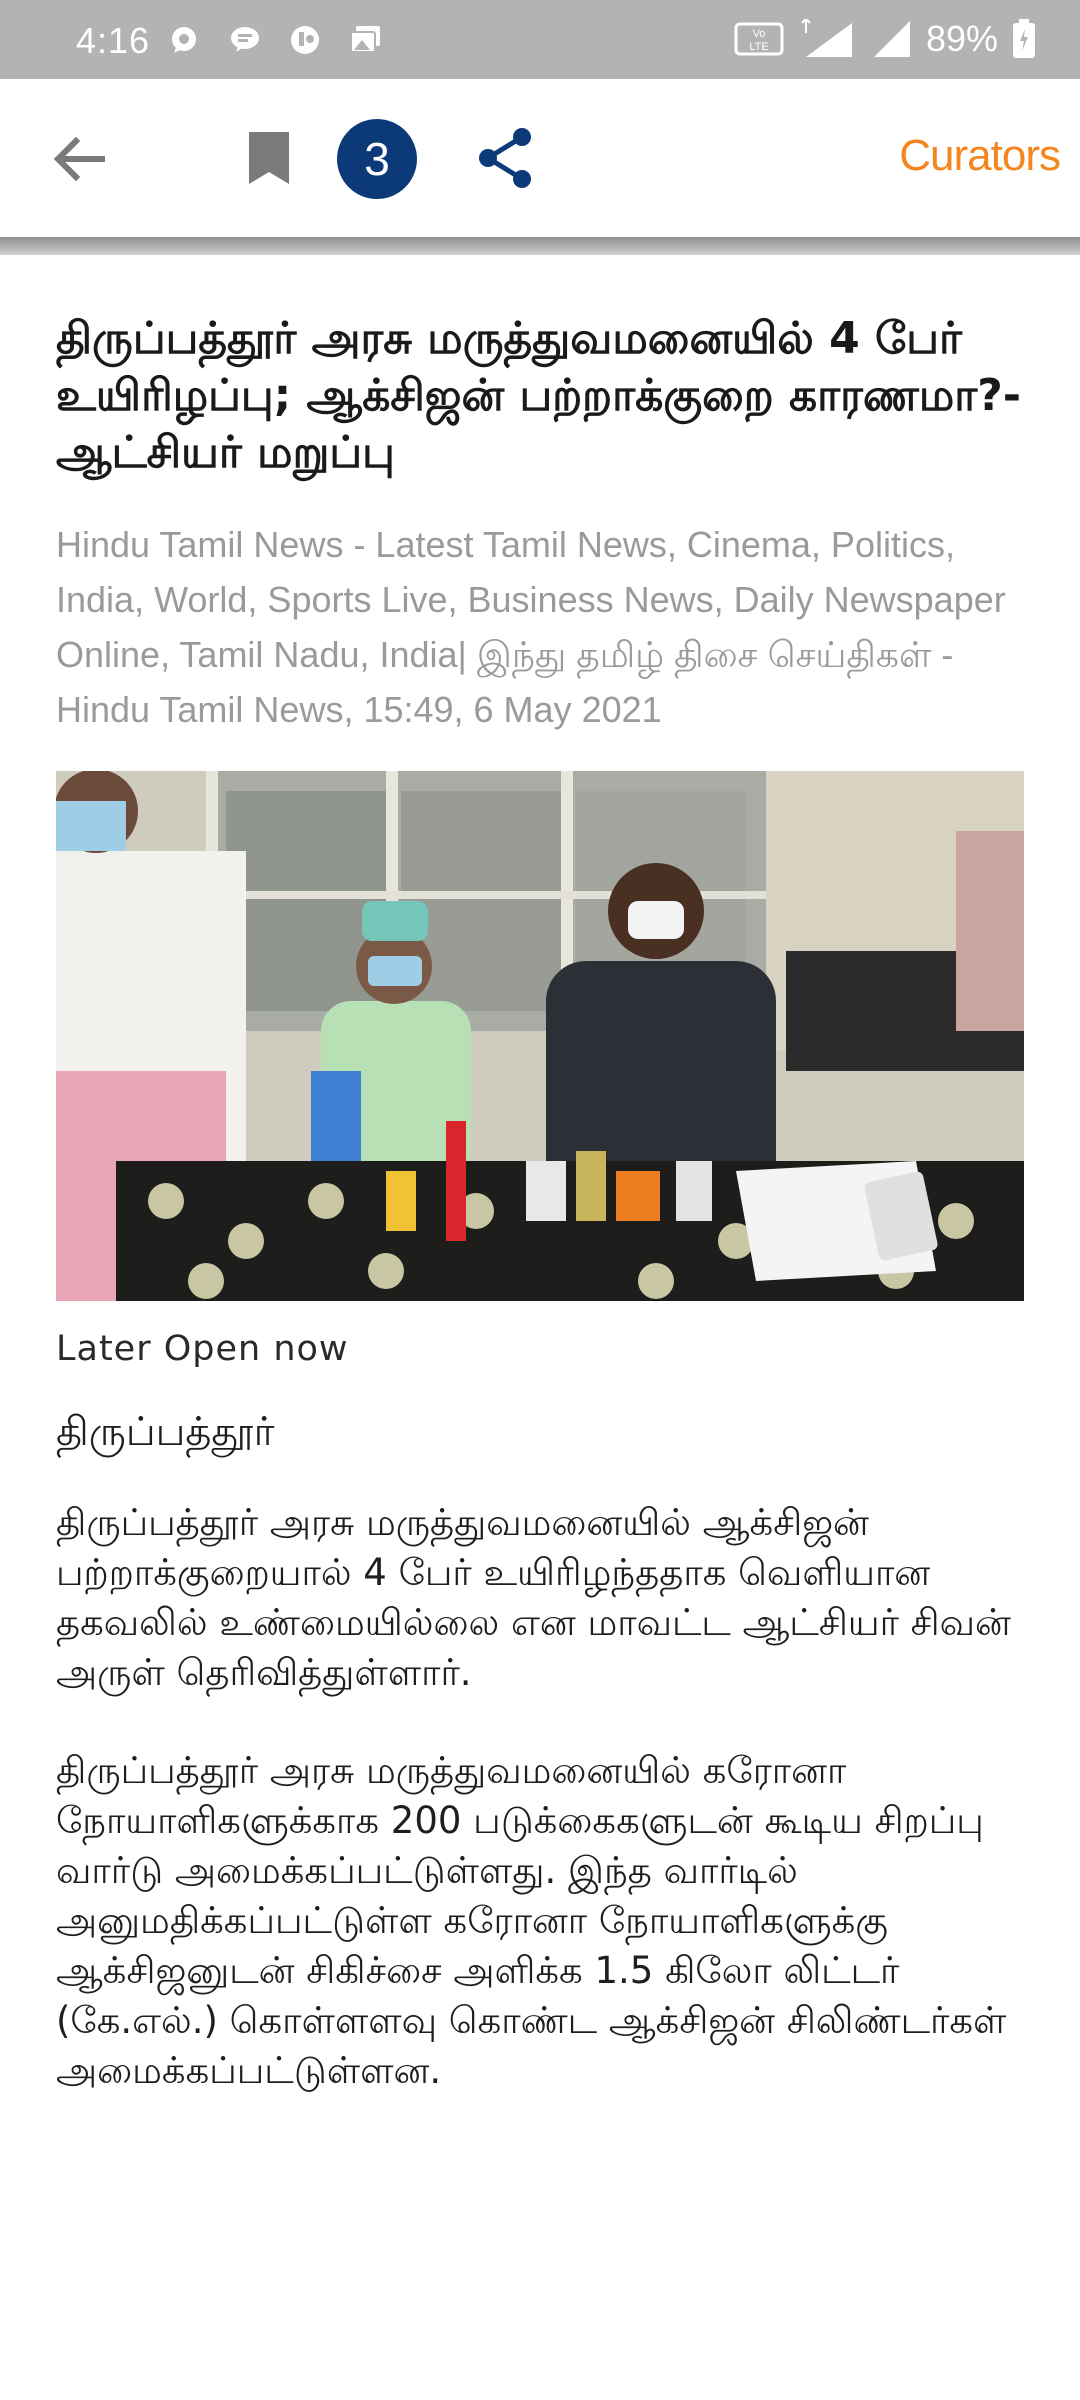 Image resolution: width=1080 pixels, height=2400 pixels. What do you see at coordinates (540, 246) in the screenshot?
I see `toolbar-divider` at bounding box center [540, 246].